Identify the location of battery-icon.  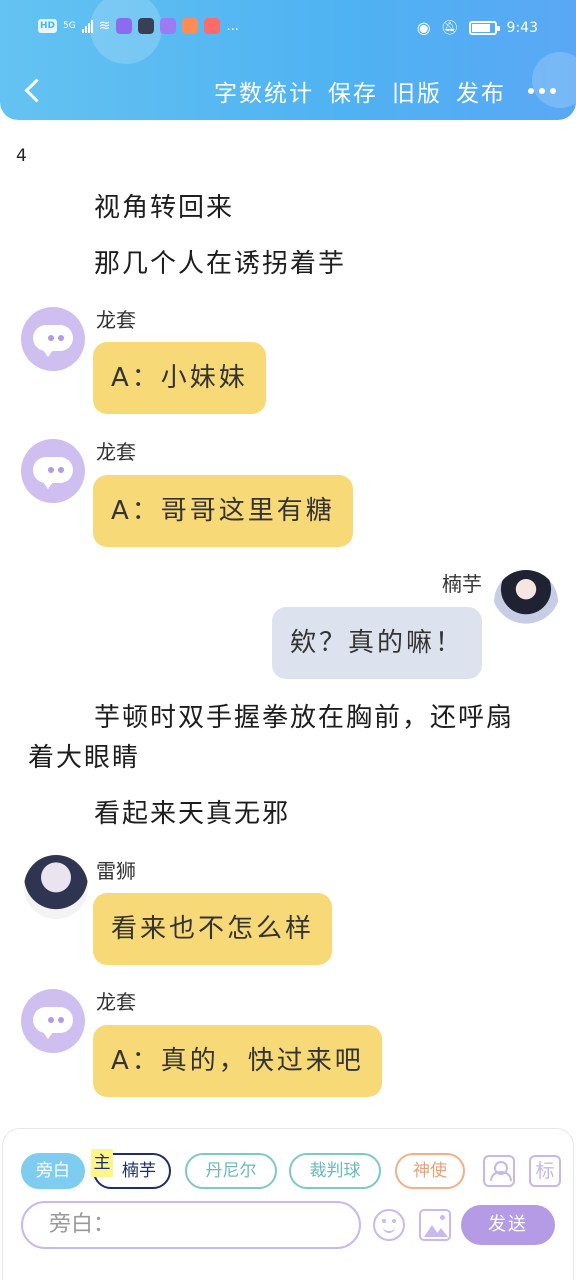
(484, 27).